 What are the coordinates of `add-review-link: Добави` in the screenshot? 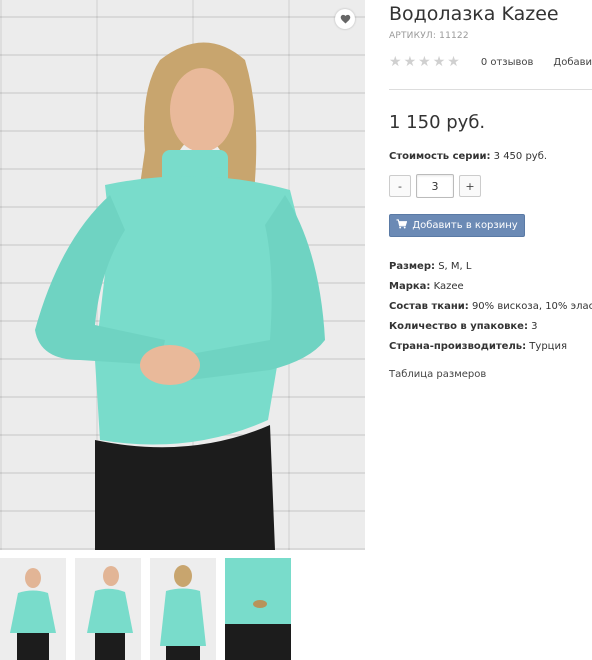 It's located at (572, 62).